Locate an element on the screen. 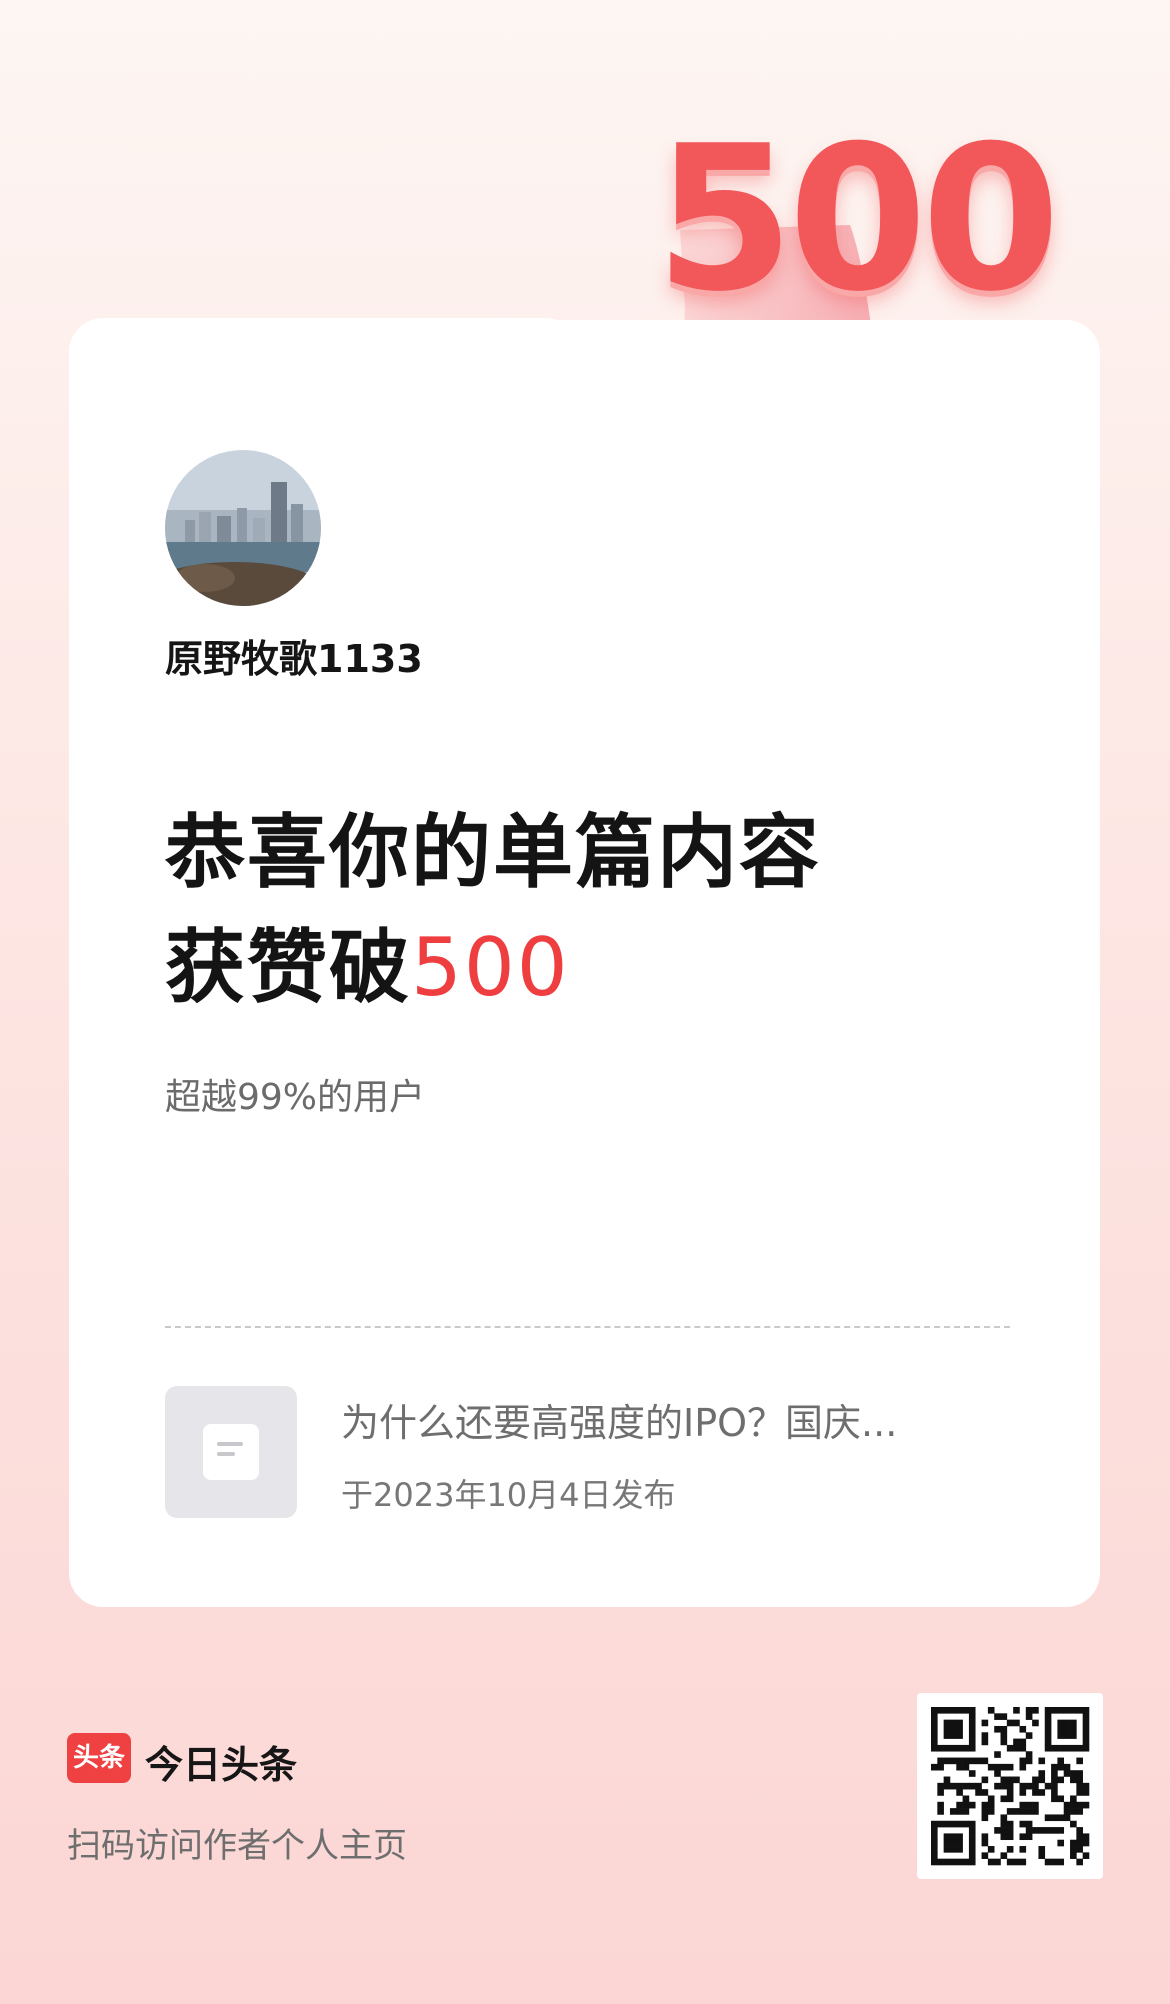 The height and width of the screenshot is (2004, 1170). achievement-headline: 恭喜你的单篇内容 获赞破500 is located at coordinates (493, 910).